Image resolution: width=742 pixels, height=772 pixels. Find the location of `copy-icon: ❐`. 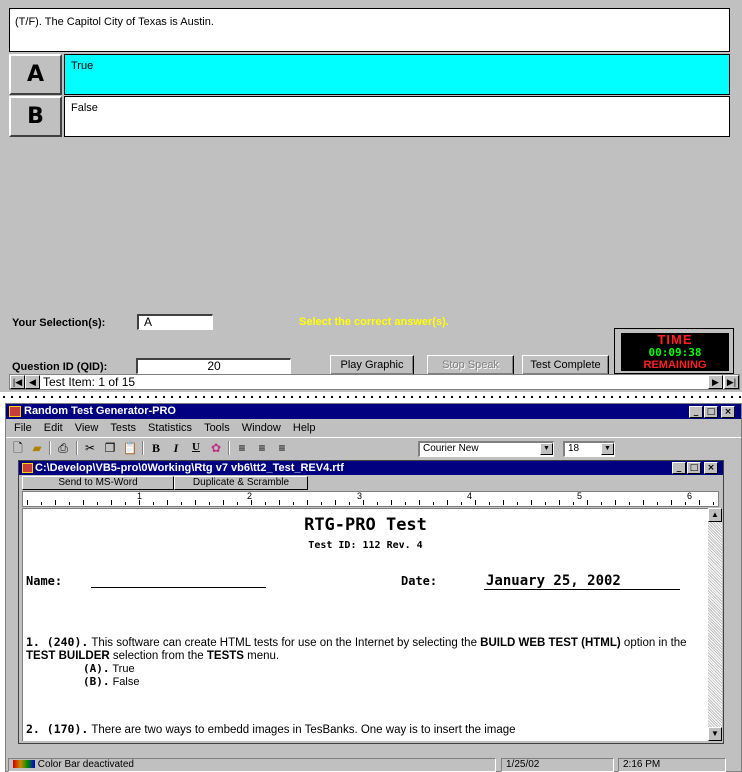

copy-icon: ❐ is located at coordinates (110, 448).